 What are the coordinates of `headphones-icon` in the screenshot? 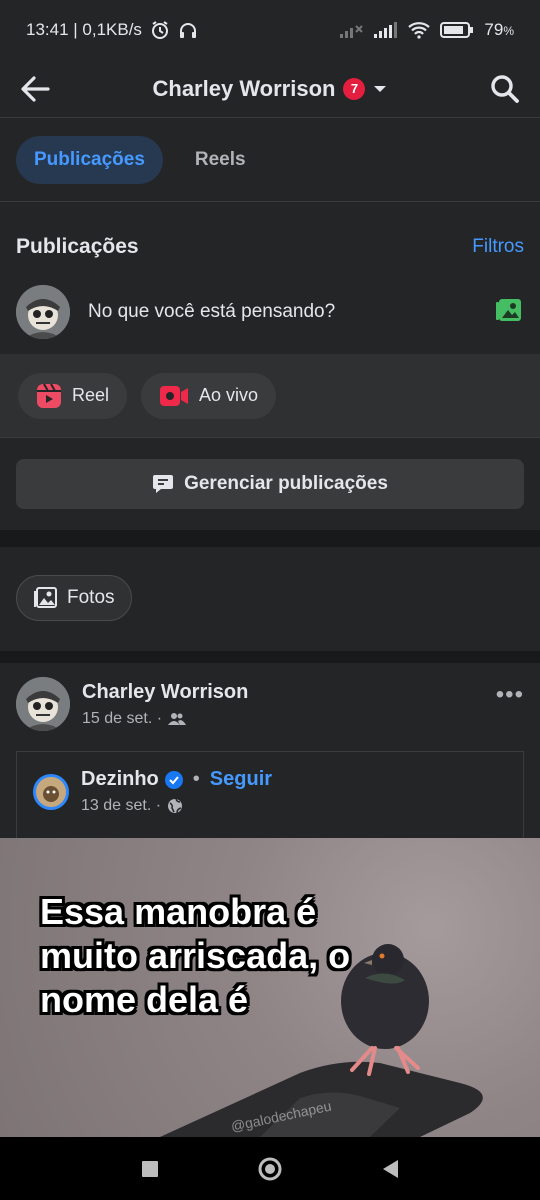 It's located at (188, 30).